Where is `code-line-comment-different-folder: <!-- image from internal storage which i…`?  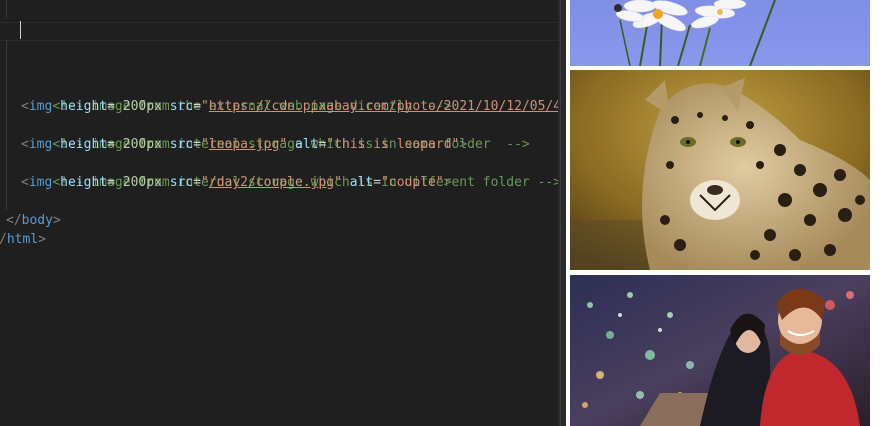 code-line-comment-different-folder: <!-- image from internal storage which i… is located at coordinates (289, 172).